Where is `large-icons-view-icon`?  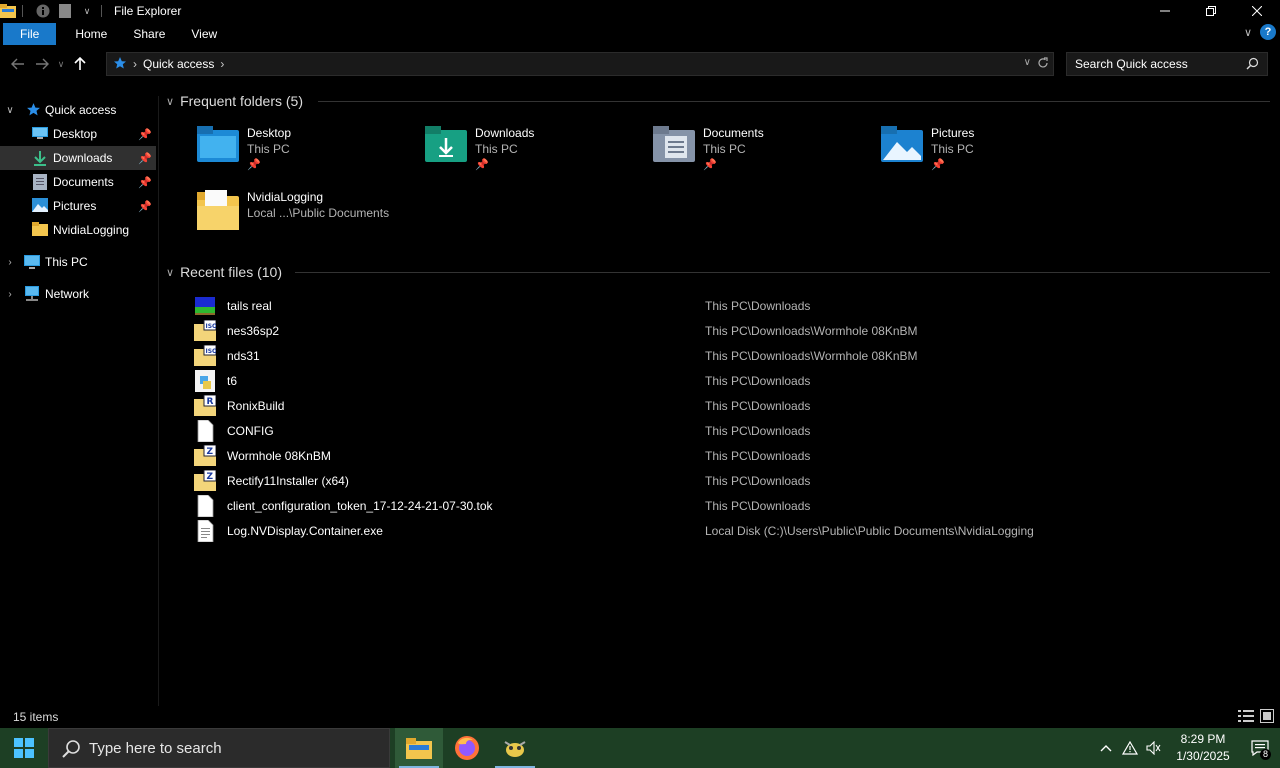
large-icons-view-icon is located at coordinates (1267, 717).